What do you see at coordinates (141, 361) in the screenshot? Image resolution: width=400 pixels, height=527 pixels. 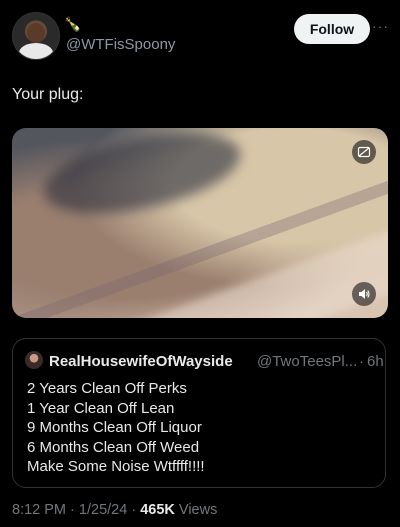 I see `quoted-display-name: RealHousewifeOfWayside` at bounding box center [141, 361].